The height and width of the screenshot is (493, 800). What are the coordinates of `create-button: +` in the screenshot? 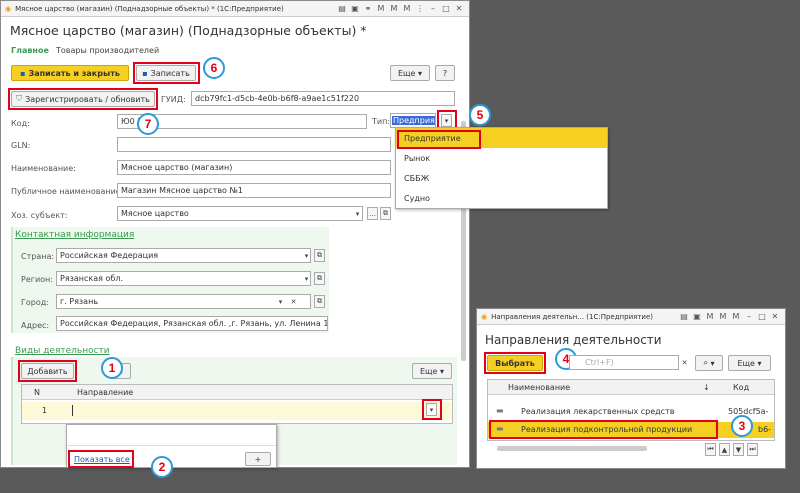 It's located at (258, 459).